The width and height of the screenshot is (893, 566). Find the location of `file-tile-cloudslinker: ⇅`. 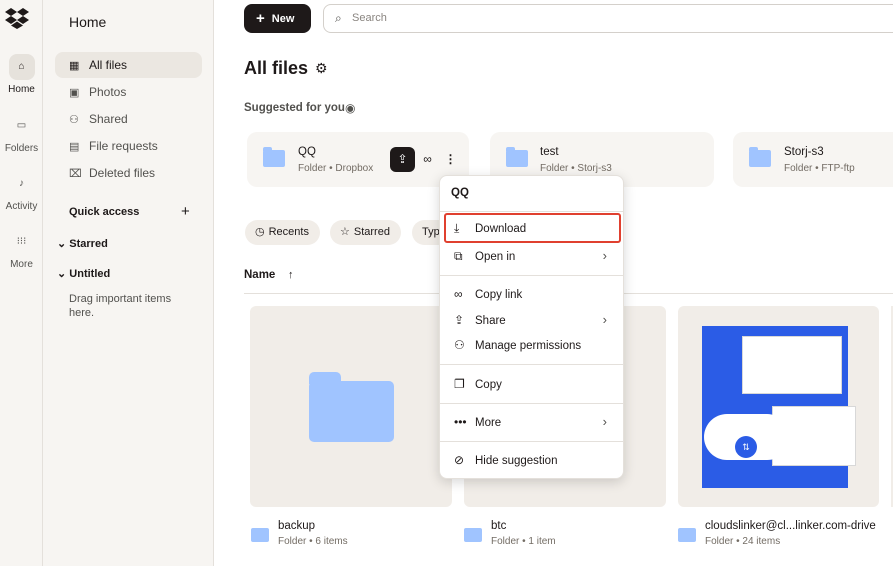

file-tile-cloudslinker: ⇅ is located at coordinates (778, 406).